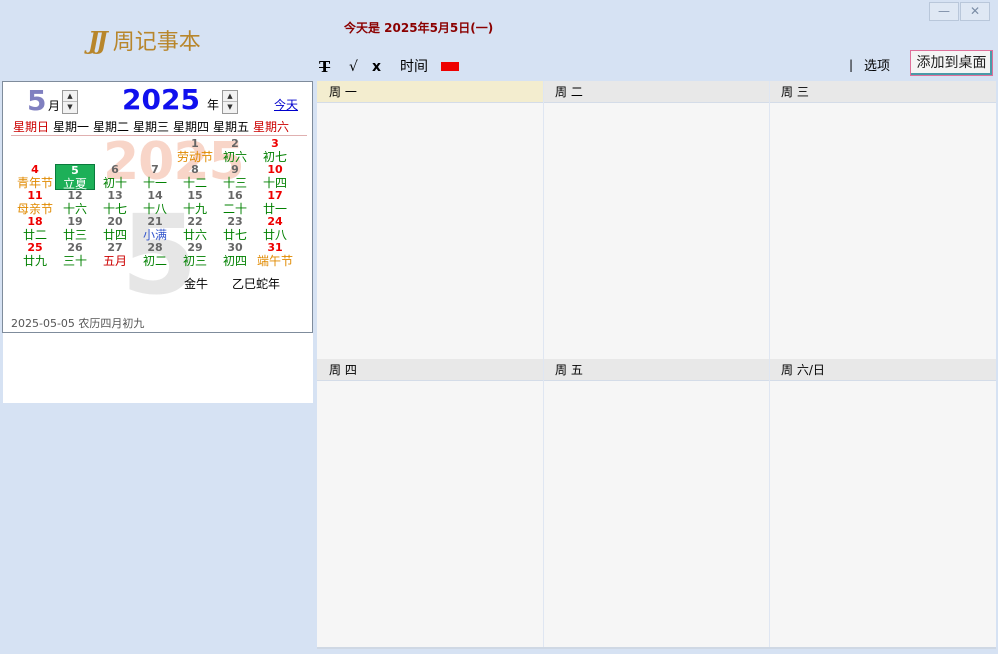  I want to click on calendar-day: 24 廿八, so click(275, 229).